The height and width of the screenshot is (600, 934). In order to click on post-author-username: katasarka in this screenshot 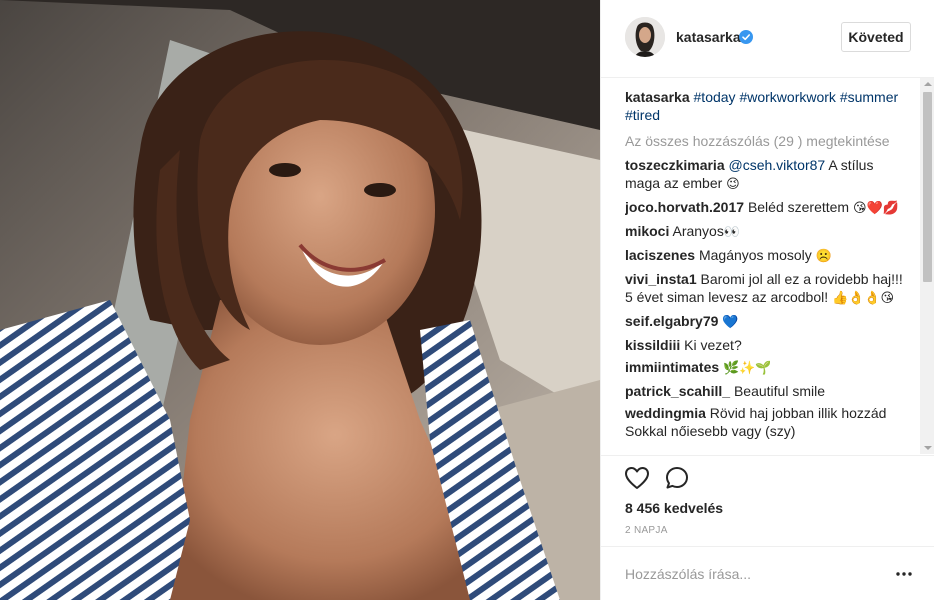, I will do `click(708, 37)`.